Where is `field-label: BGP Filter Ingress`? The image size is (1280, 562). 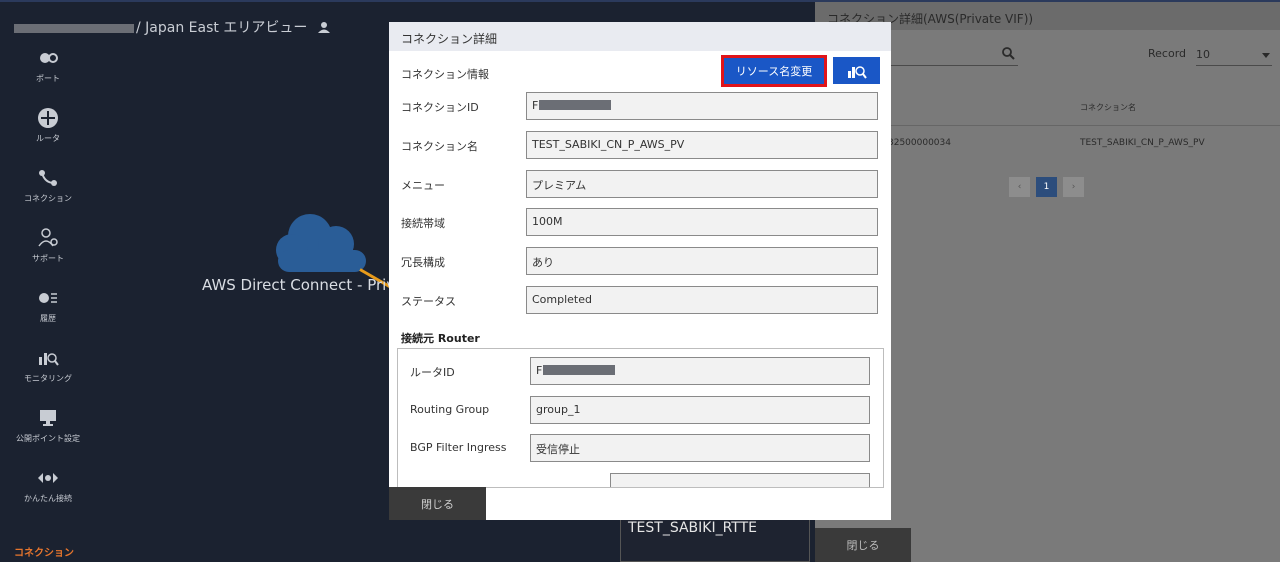 field-label: BGP Filter Ingress is located at coordinates (458, 447).